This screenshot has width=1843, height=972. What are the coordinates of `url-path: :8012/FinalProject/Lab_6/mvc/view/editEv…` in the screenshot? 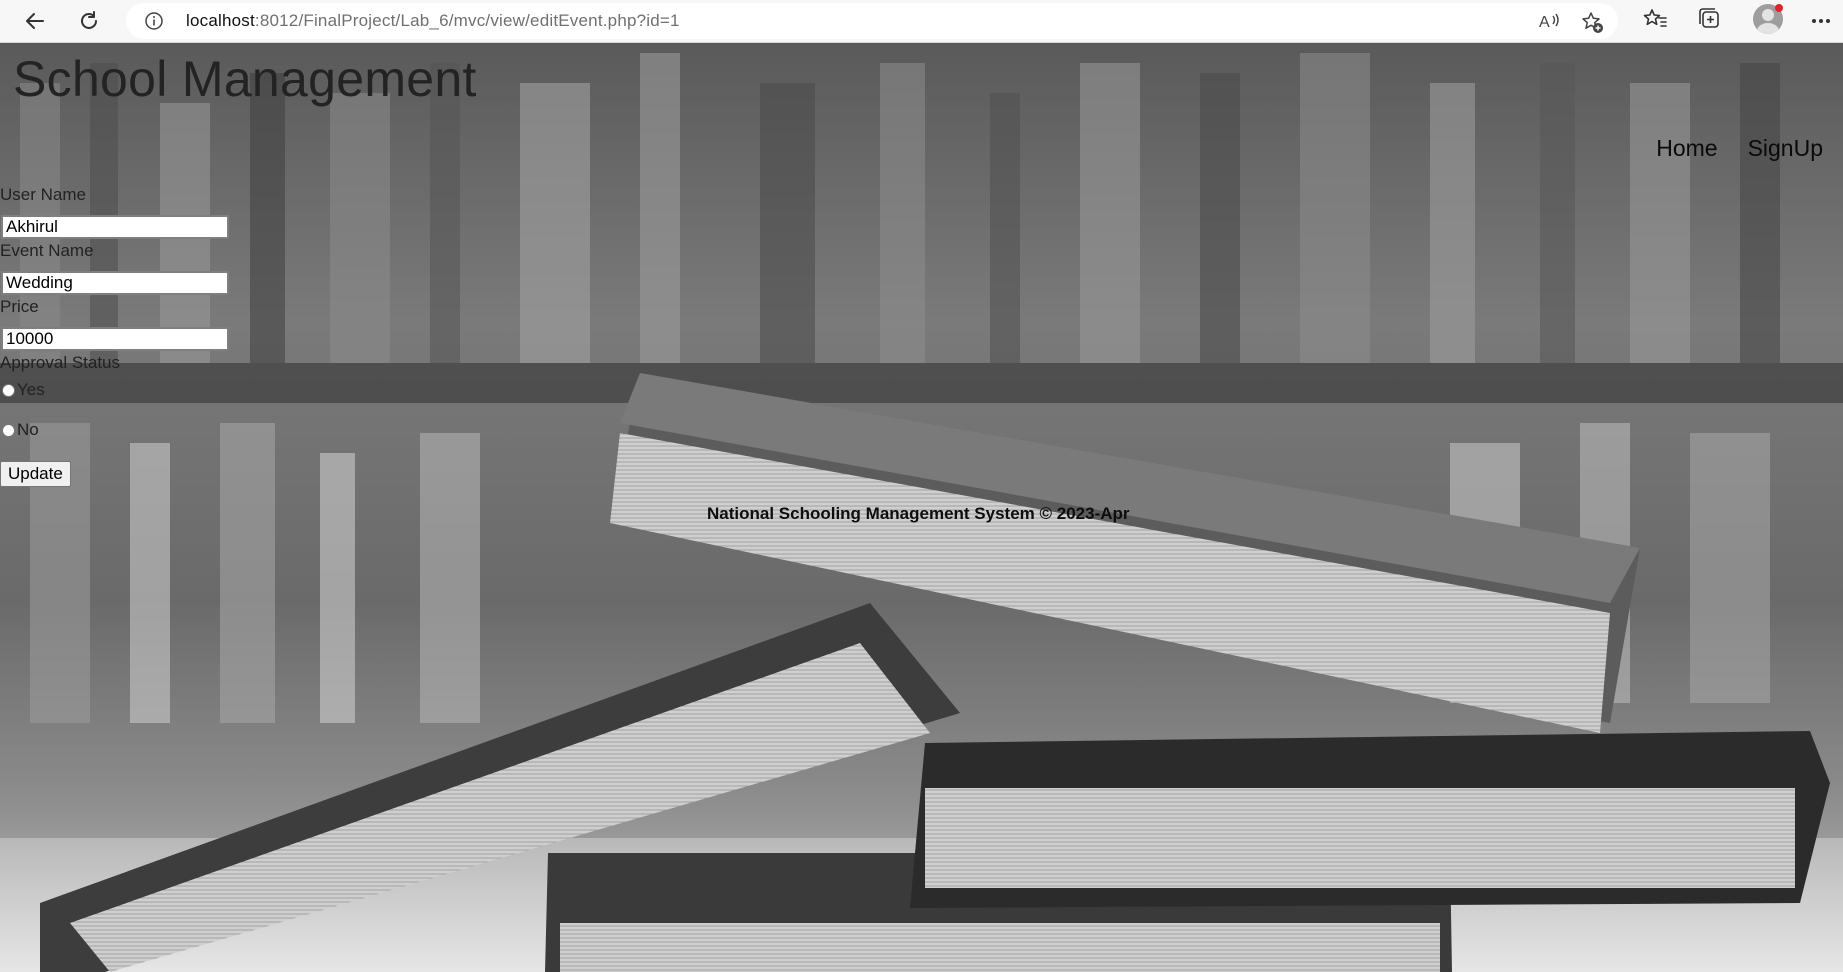 It's located at (467, 20).